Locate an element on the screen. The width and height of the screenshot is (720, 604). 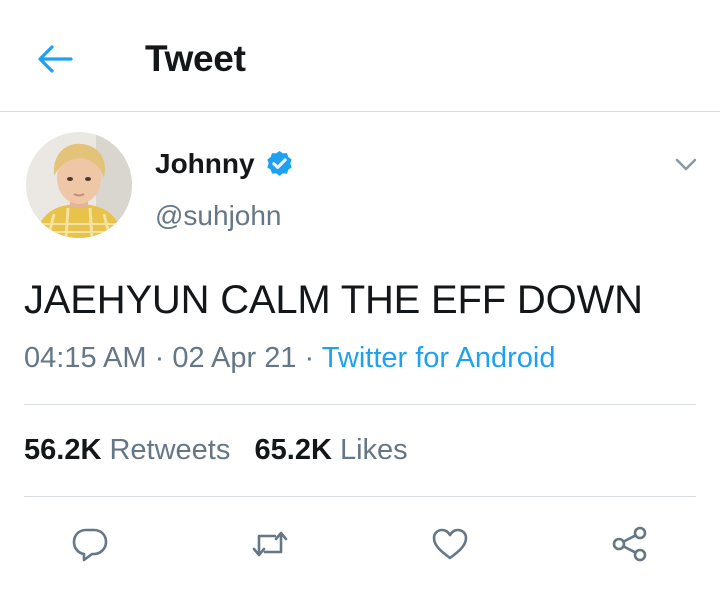
retweets-count: 56.2K is located at coordinates (63, 450).